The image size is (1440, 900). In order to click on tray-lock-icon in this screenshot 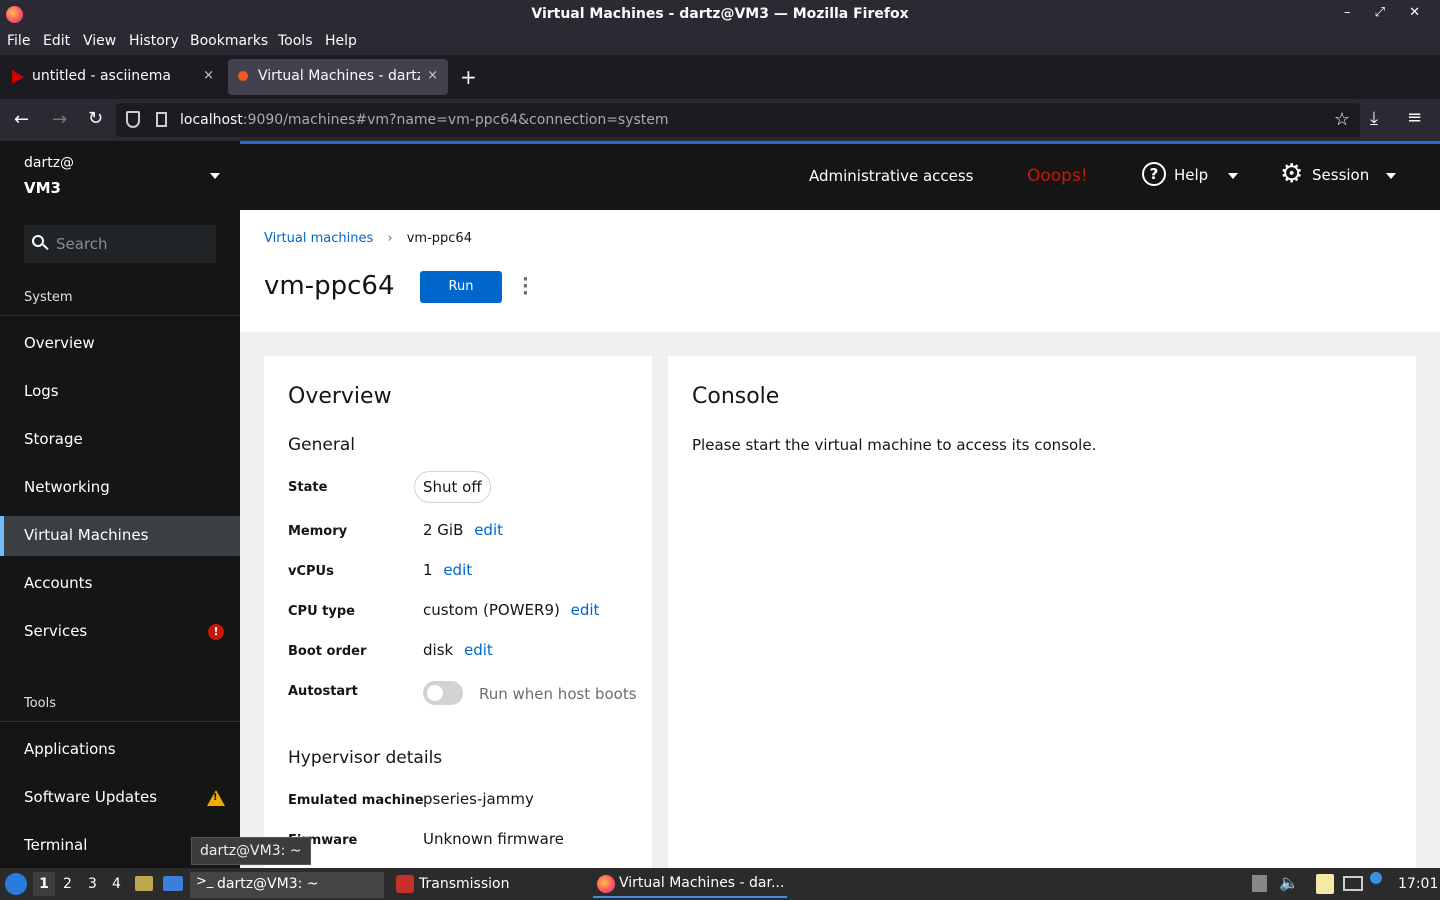, I will do `click(1259, 883)`.